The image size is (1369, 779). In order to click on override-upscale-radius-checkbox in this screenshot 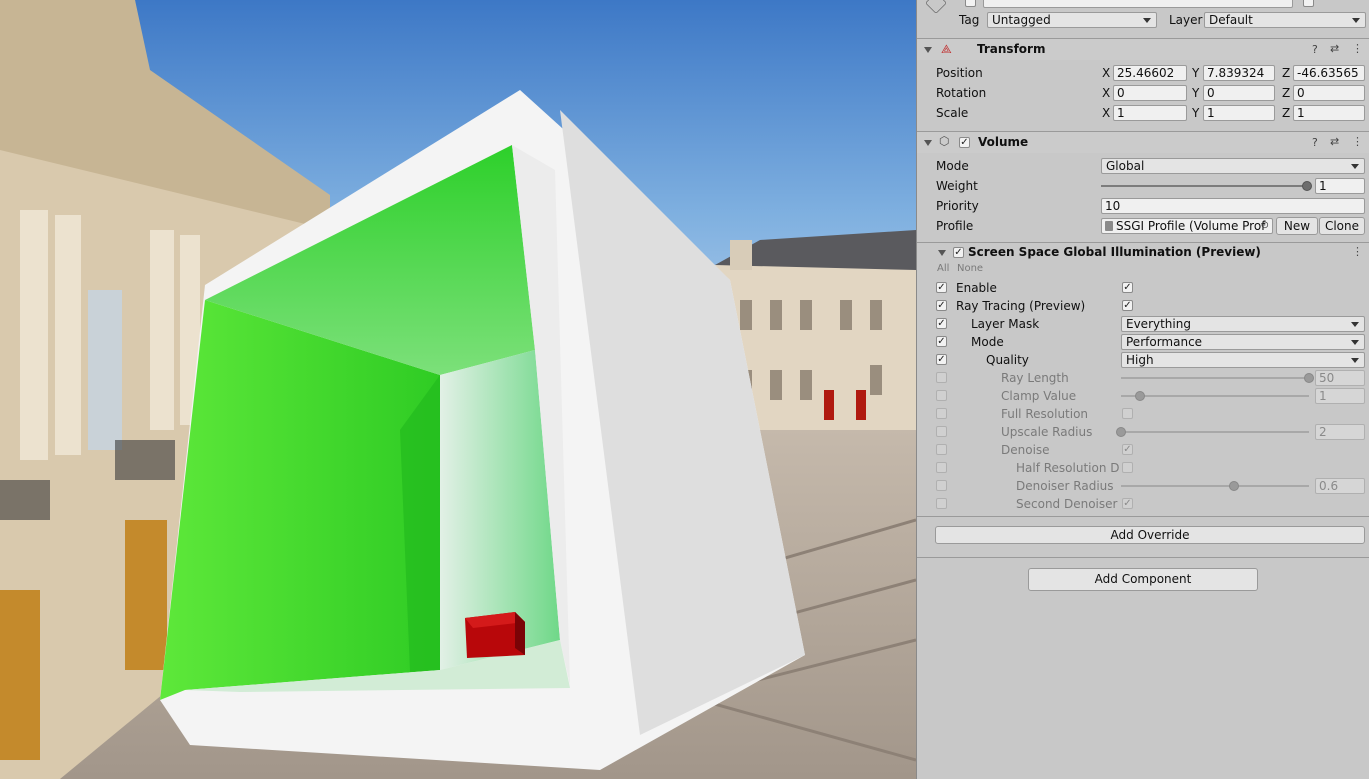, I will do `click(941, 431)`.